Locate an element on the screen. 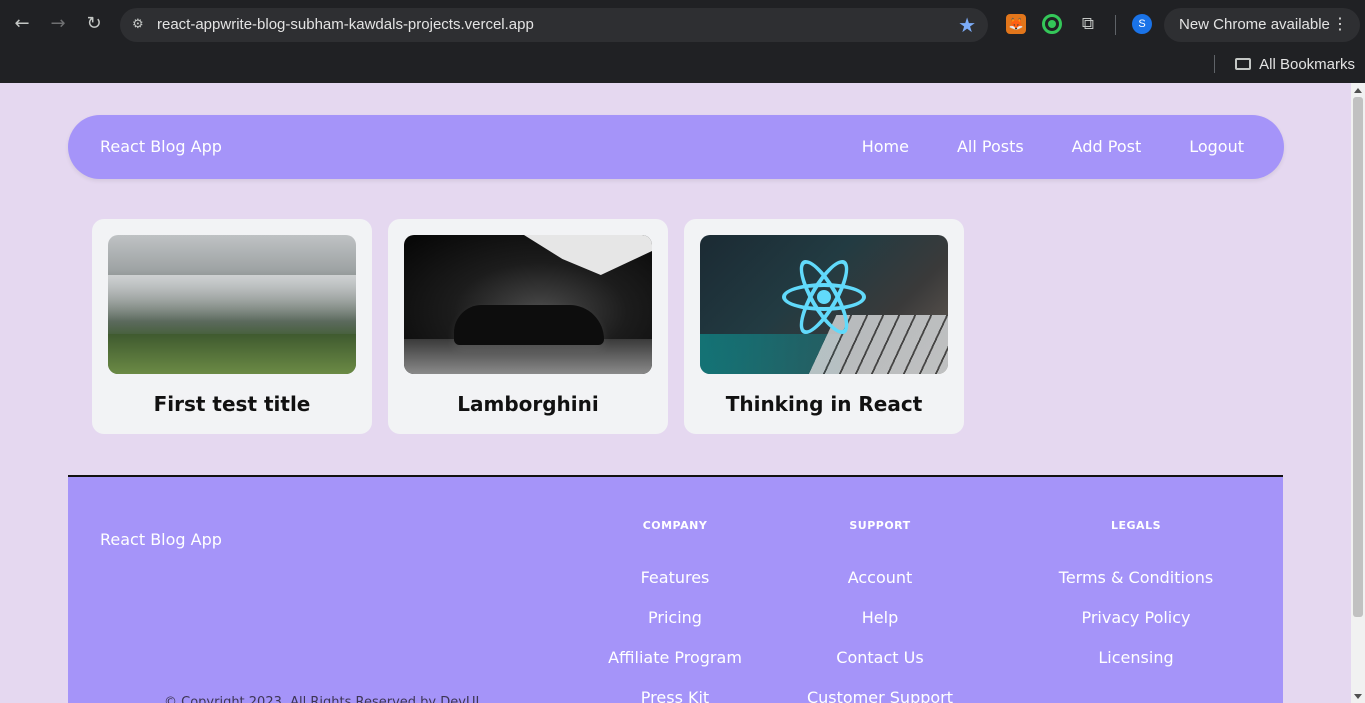 The height and width of the screenshot is (703, 1365). forward-icon: → is located at coordinates (58, 24).